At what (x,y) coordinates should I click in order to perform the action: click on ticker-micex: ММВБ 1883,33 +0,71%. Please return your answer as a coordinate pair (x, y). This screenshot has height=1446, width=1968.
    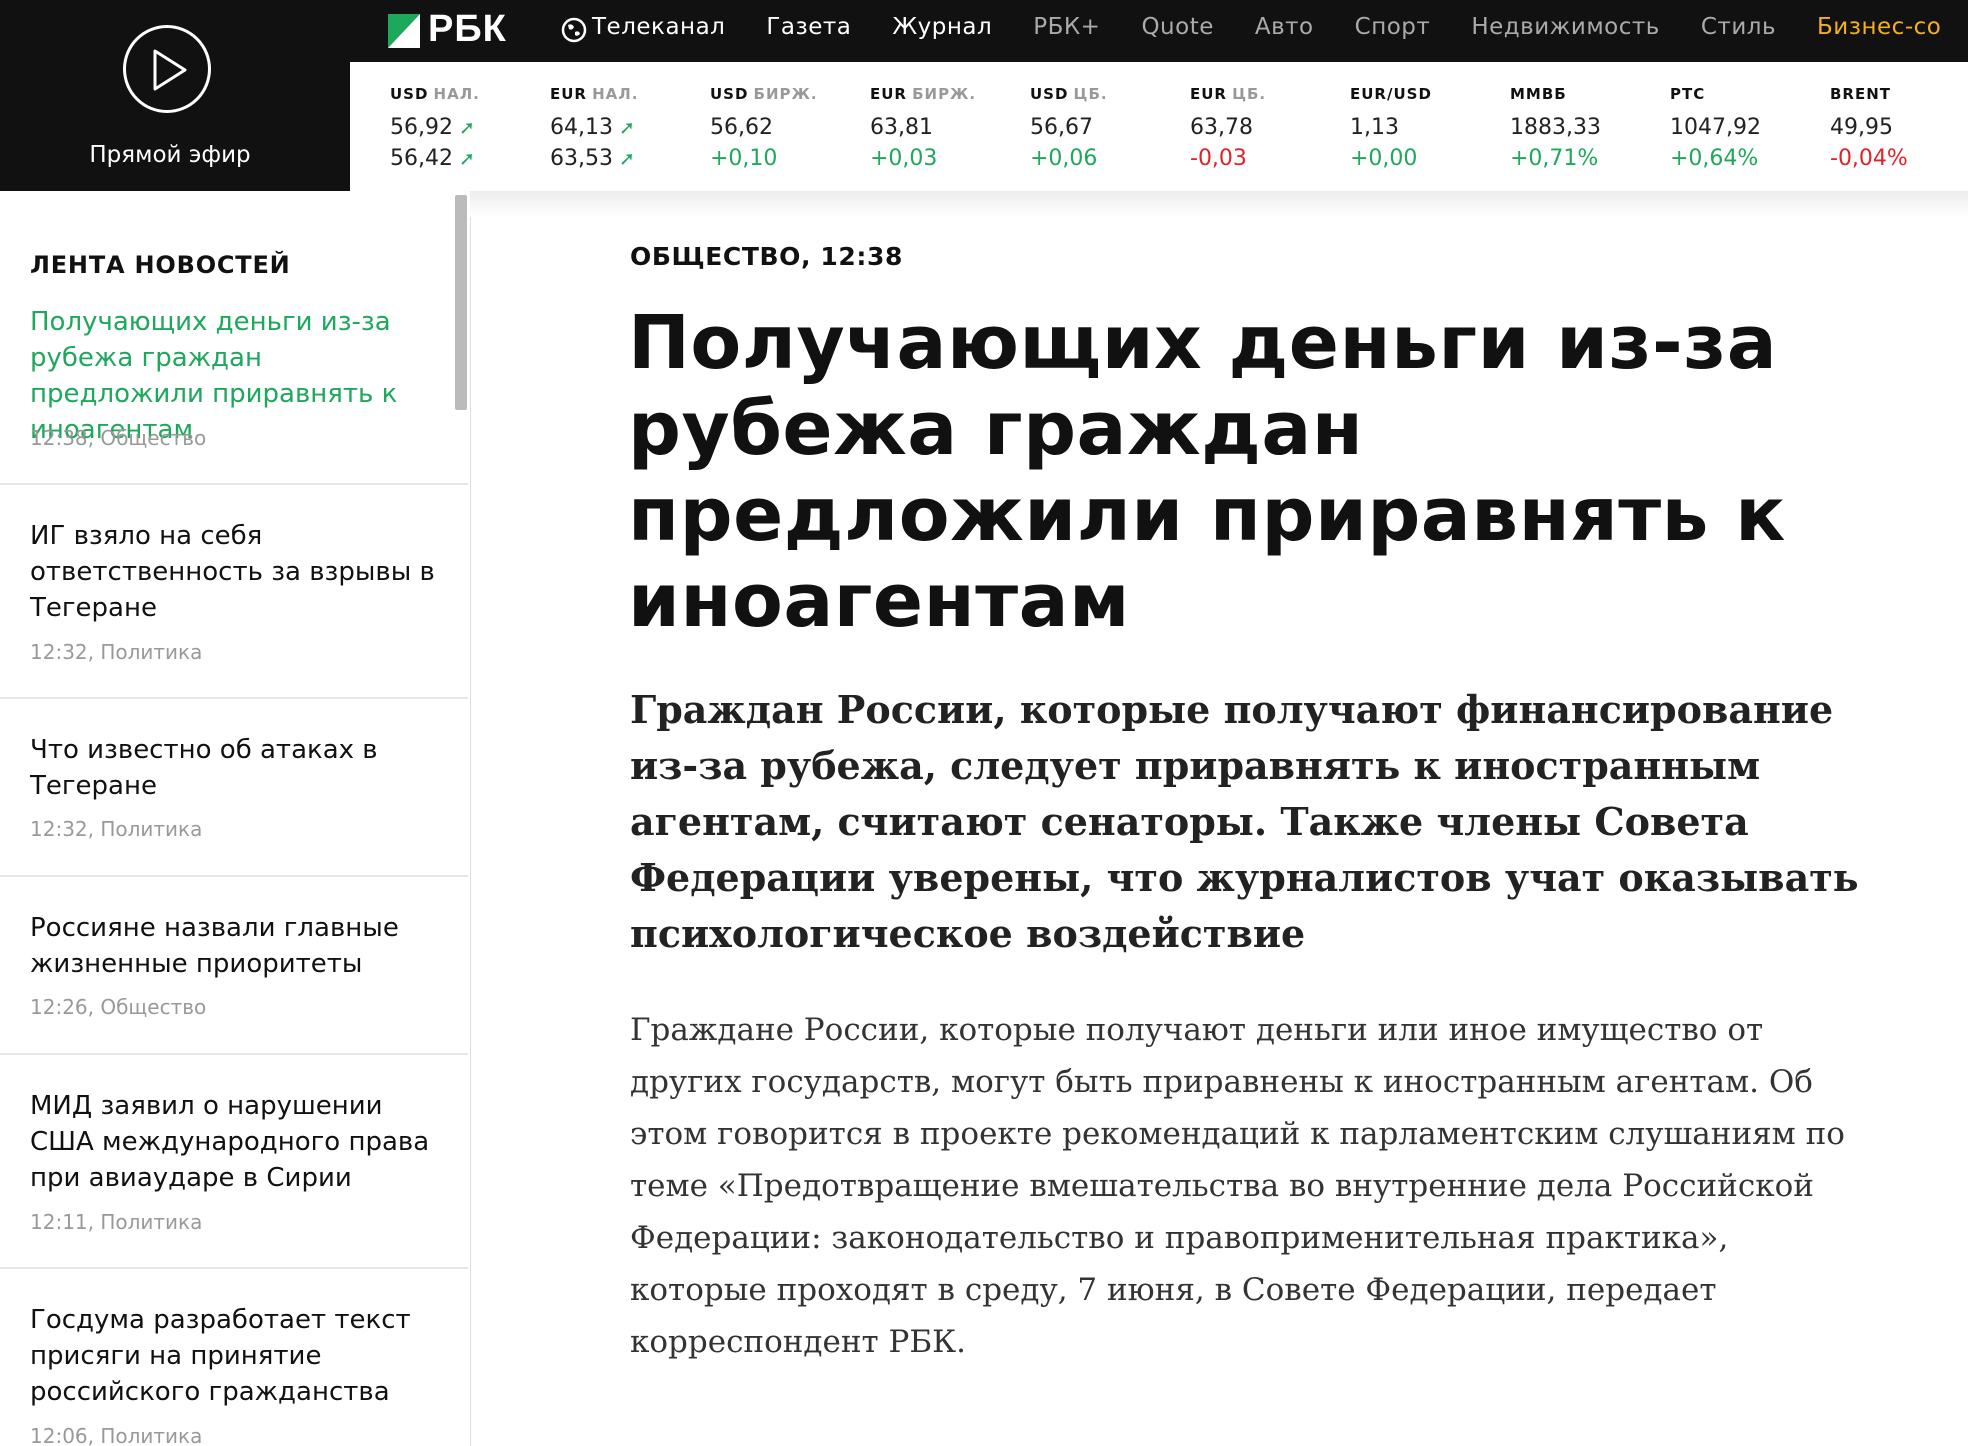
    Looking at the image, I should click on (1555, 127).